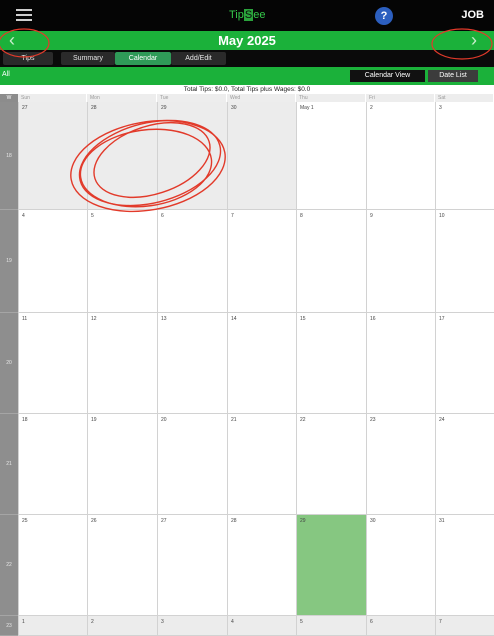  I want to click on day-cell: 26, so click(122, 565).